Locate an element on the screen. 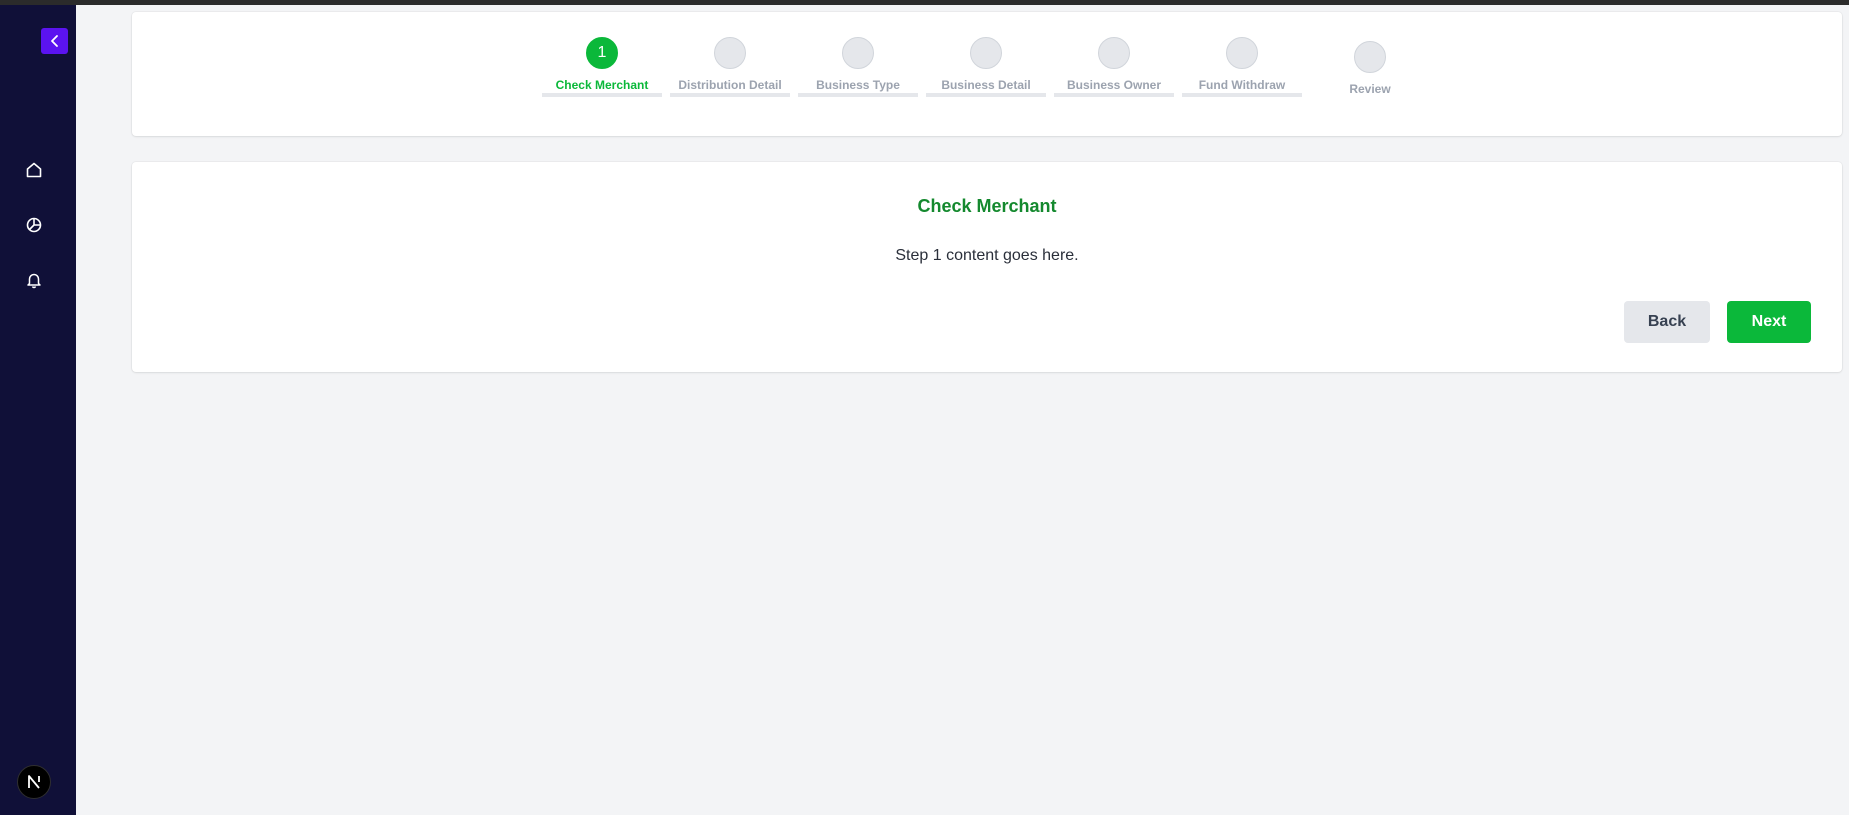 The image size is (1849, 815). step-label: Check Merchant is located at coordinates (602, 85).